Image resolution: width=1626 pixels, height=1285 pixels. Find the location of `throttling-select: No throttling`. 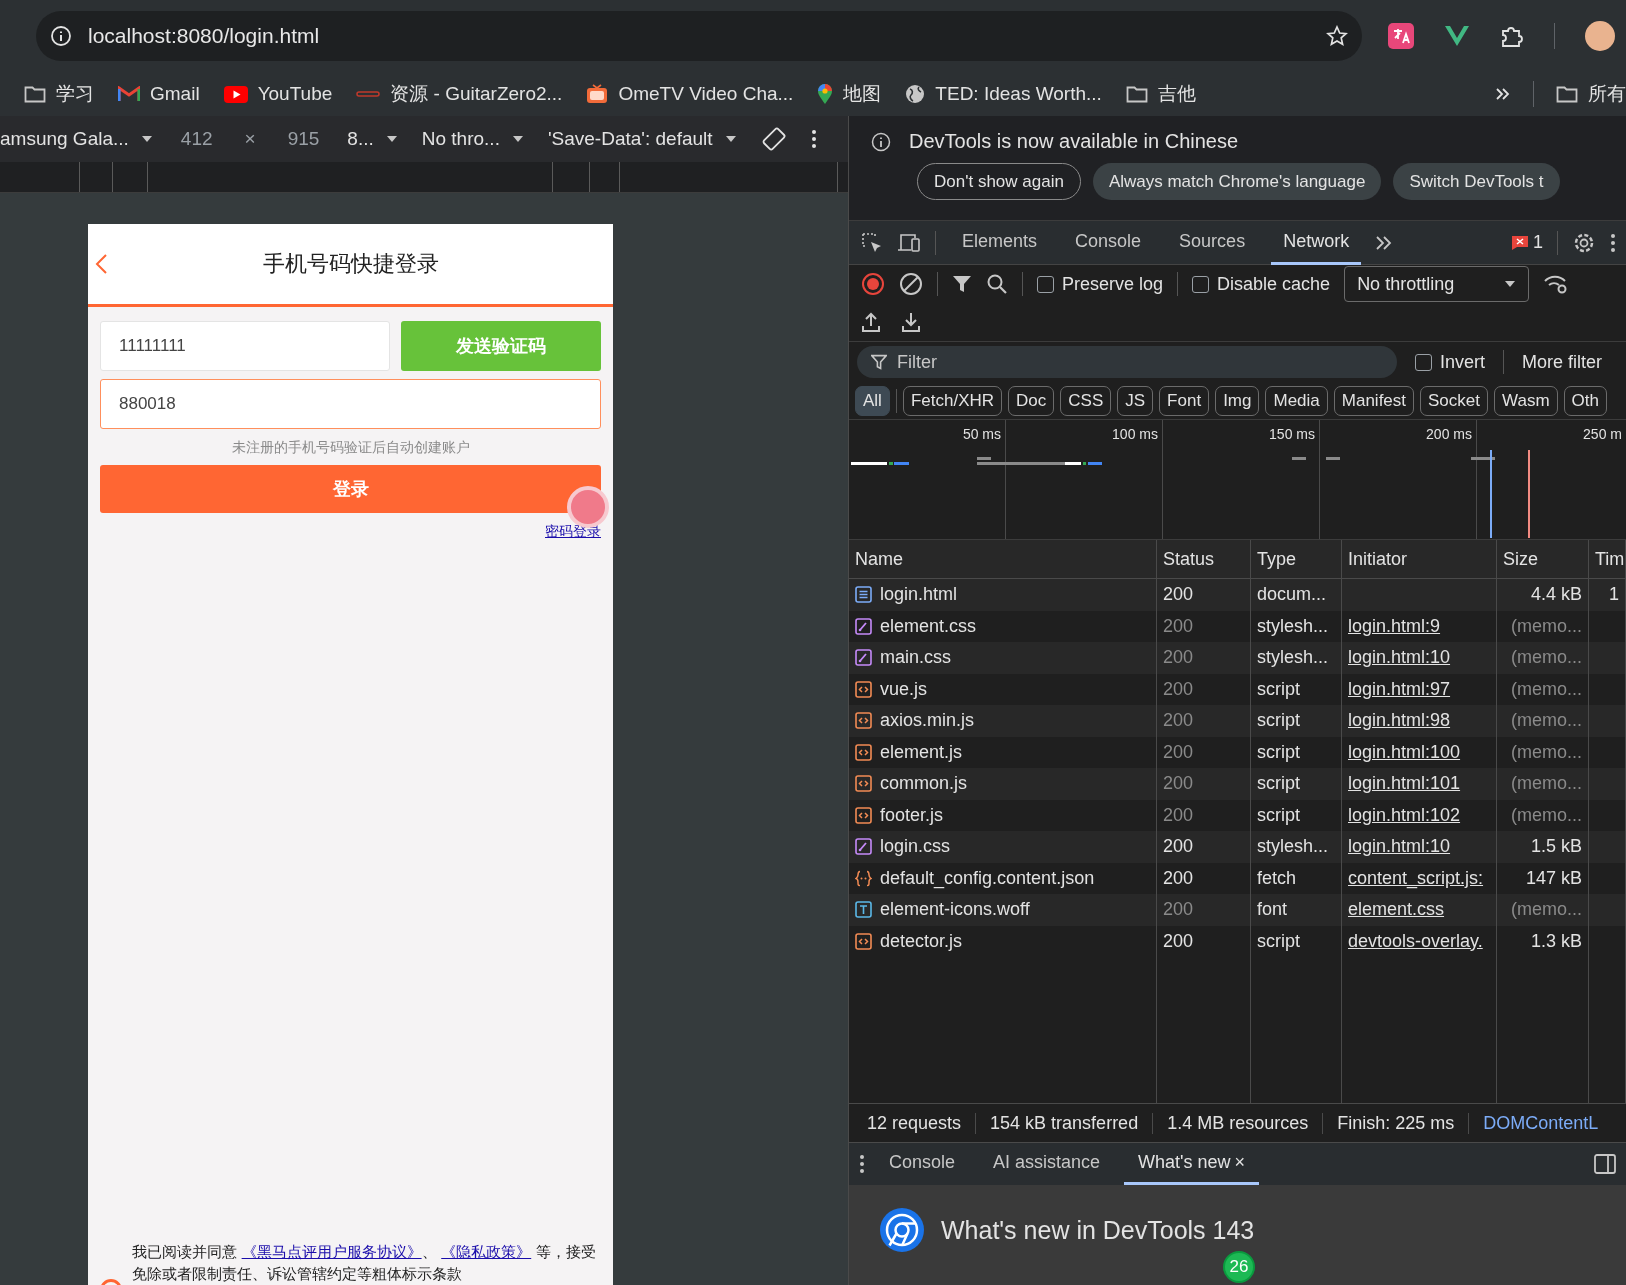

throttling-select: No throttling is located at coordinates (1437, 284).